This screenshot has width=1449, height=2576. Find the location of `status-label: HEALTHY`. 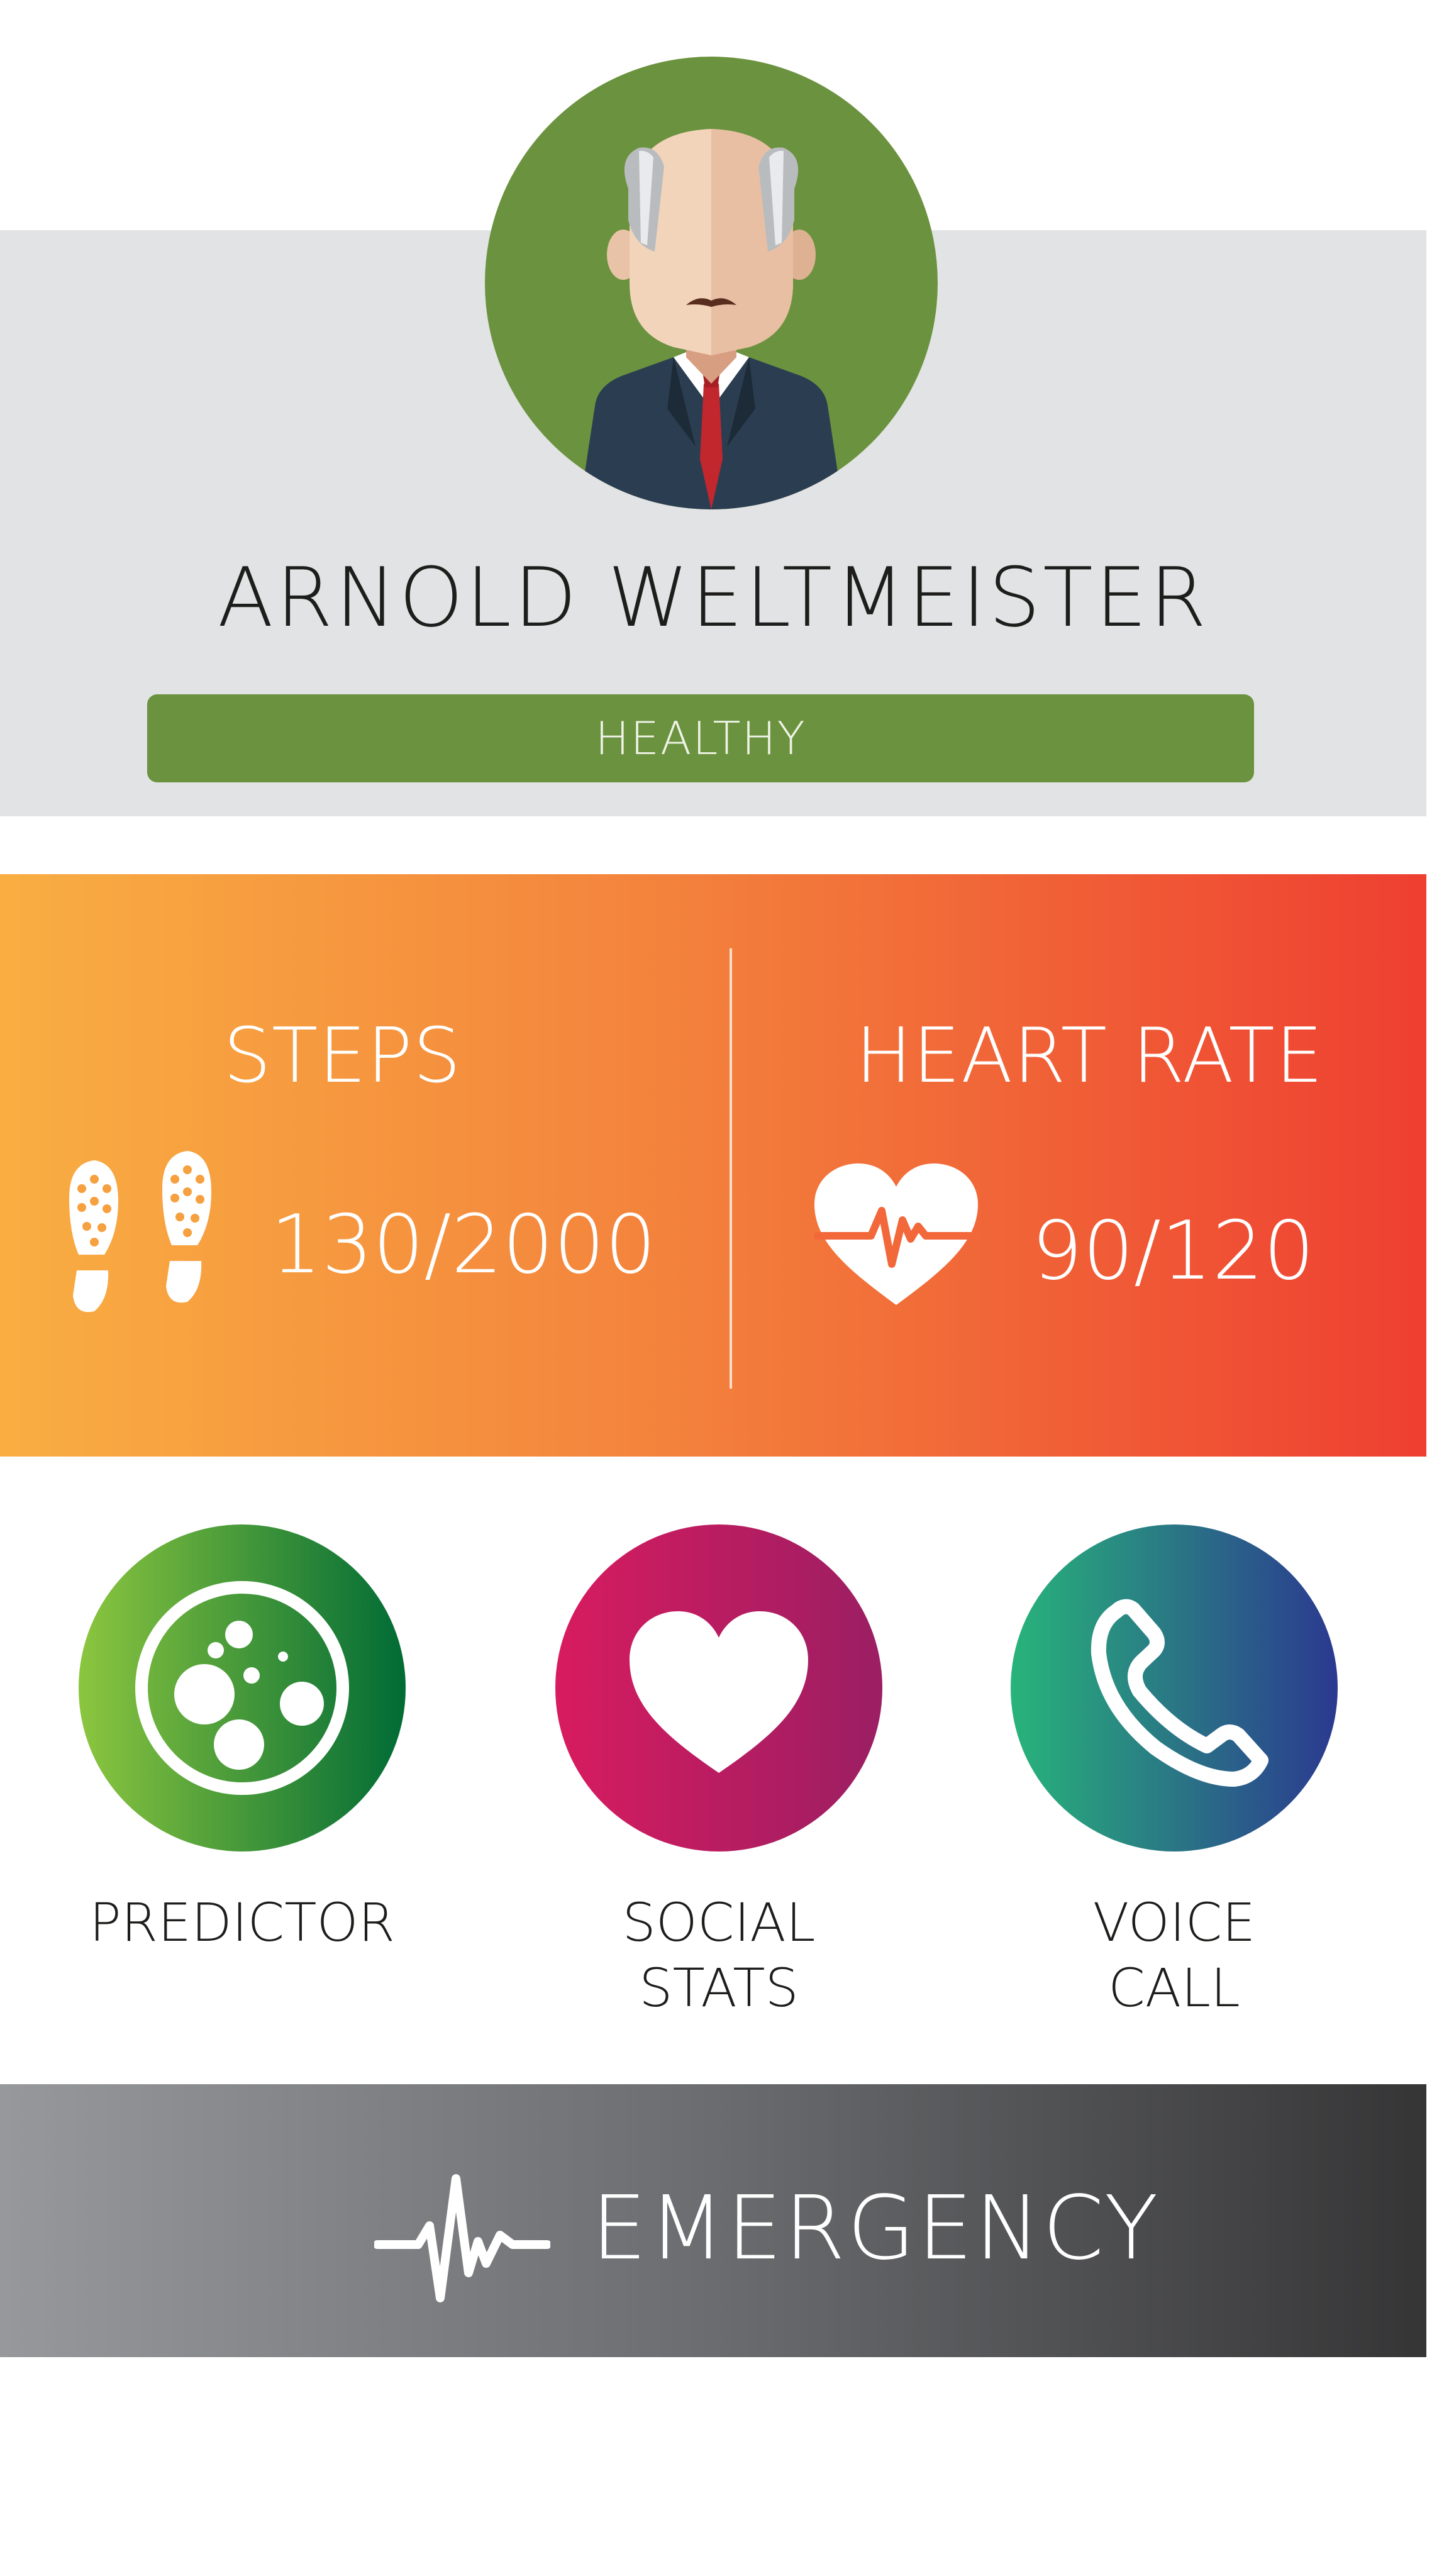

status-label: HEALTHY is located at coordinates (700, 738).